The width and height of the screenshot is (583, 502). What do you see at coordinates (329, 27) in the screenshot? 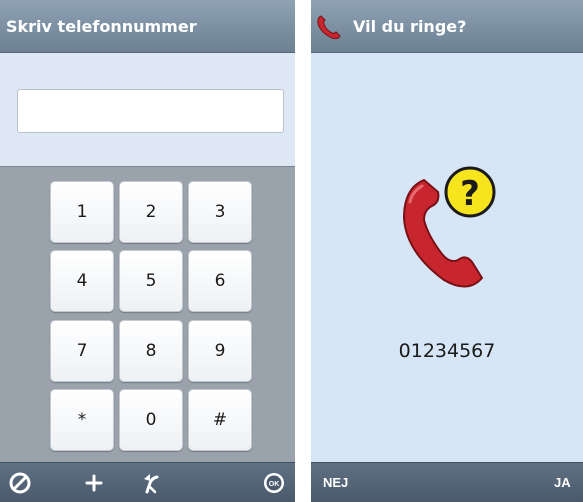
I see `phone-icon` at bounding box center [329, 27].